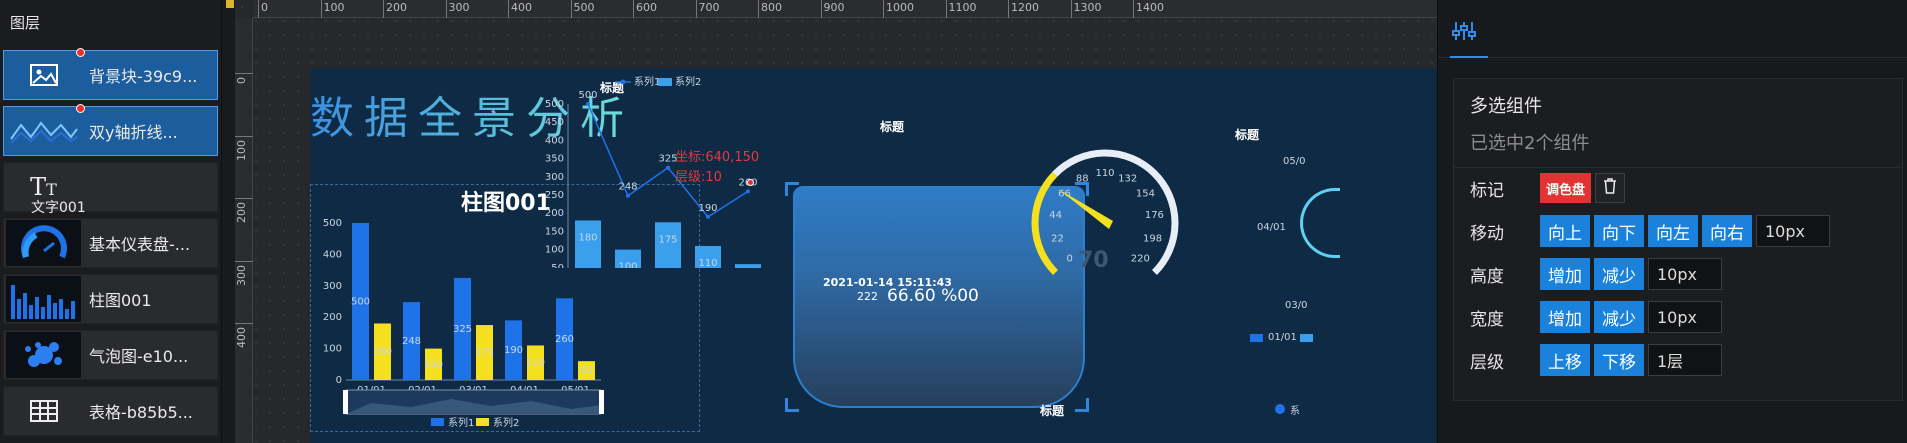 The image size is (1907, 443). I want to click on y-tick-label: 250, so click(554, 195).